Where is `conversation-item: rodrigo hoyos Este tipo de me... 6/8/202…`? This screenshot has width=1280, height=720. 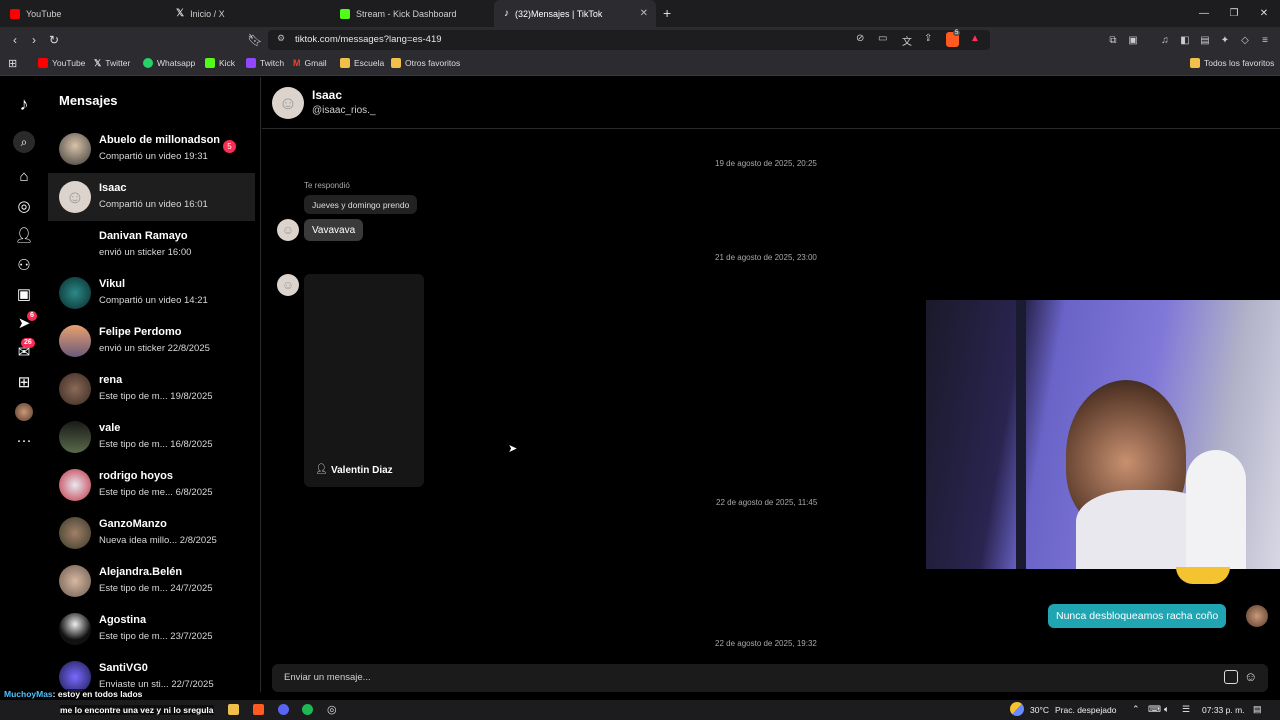 conversation-item: rodrigo hoyos Este tipo de me... 6/8/202… is located at coordinates (151, 485).